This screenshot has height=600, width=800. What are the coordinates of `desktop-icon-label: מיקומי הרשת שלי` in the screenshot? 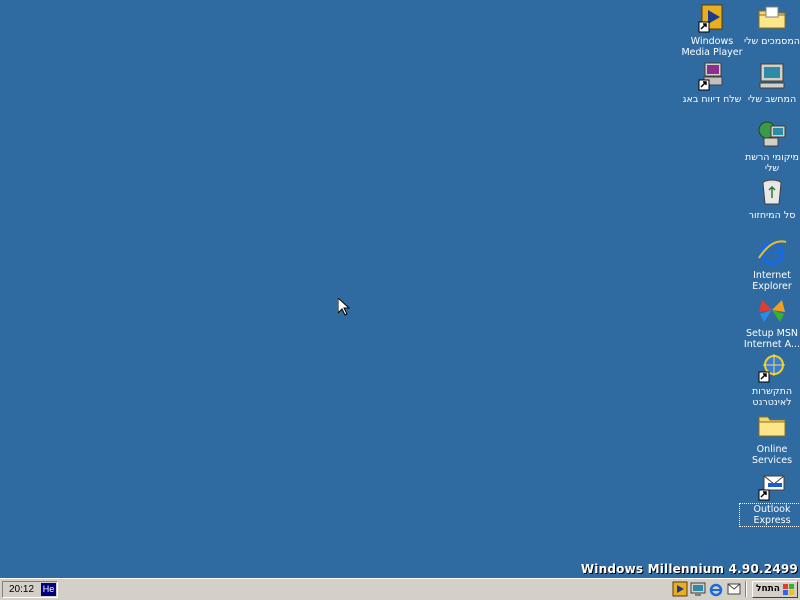 It's located at (772, 163).